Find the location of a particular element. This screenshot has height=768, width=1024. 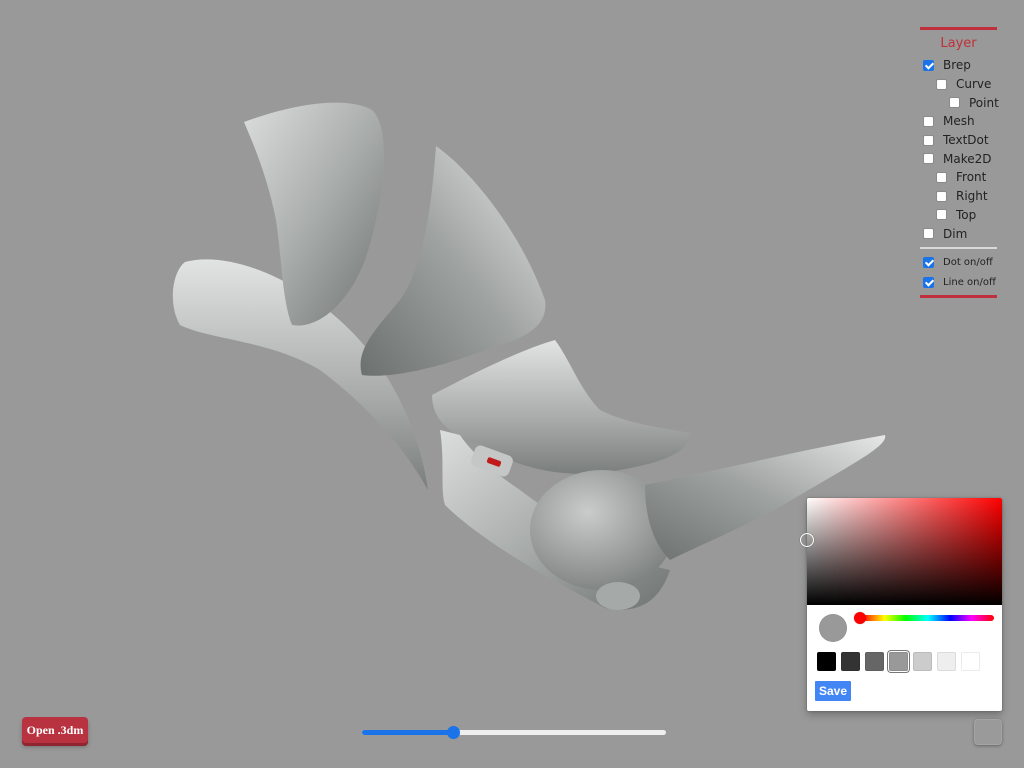

layer-item-label: Right is located at coordinates (972, 196).